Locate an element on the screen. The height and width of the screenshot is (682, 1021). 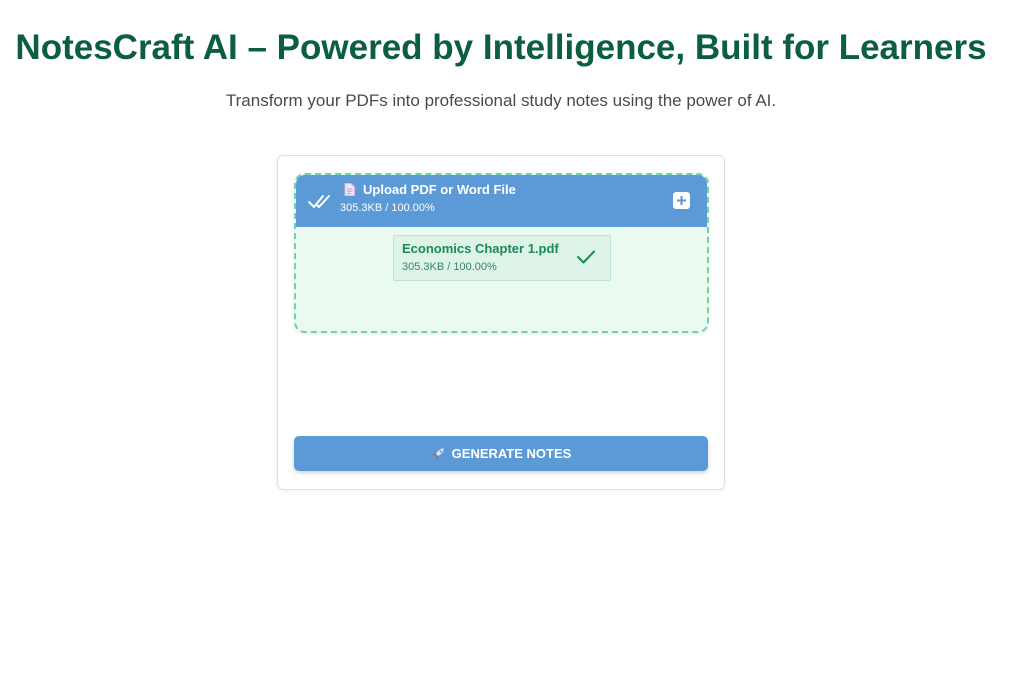
double-check-icon is located at coordinates (319, 201).